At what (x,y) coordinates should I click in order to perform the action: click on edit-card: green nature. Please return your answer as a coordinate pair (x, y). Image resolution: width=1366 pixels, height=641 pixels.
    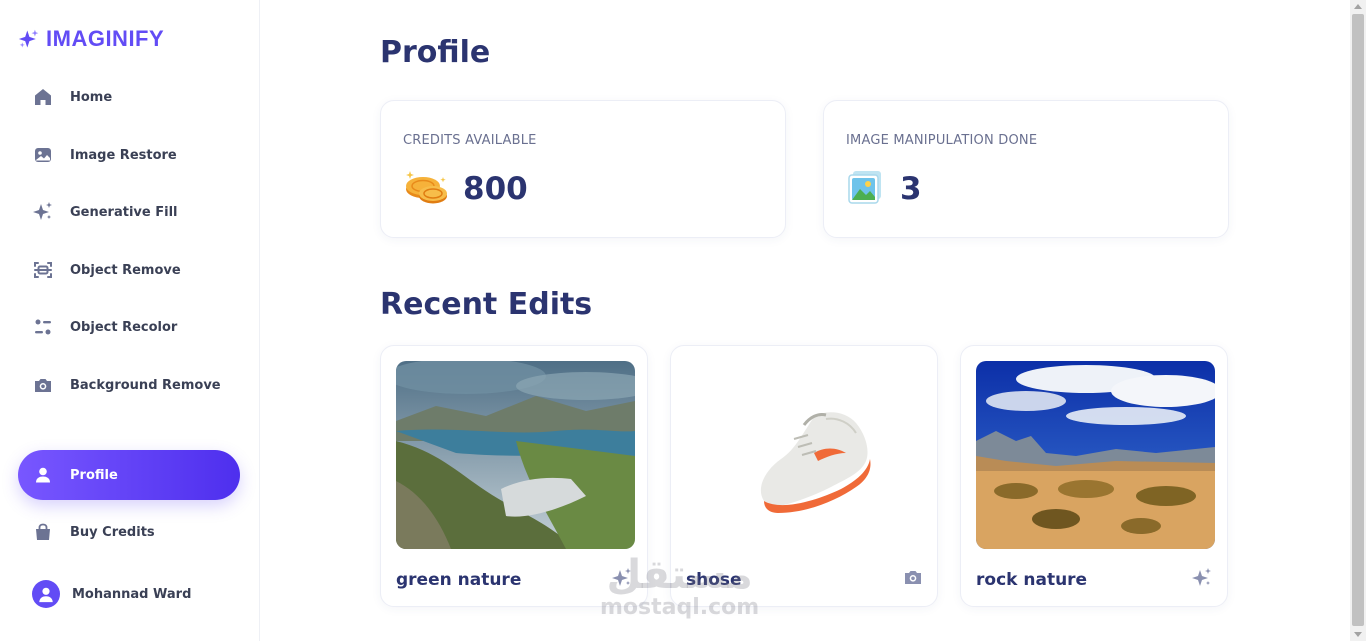
    Looking at the image, I should click on (514, 476).